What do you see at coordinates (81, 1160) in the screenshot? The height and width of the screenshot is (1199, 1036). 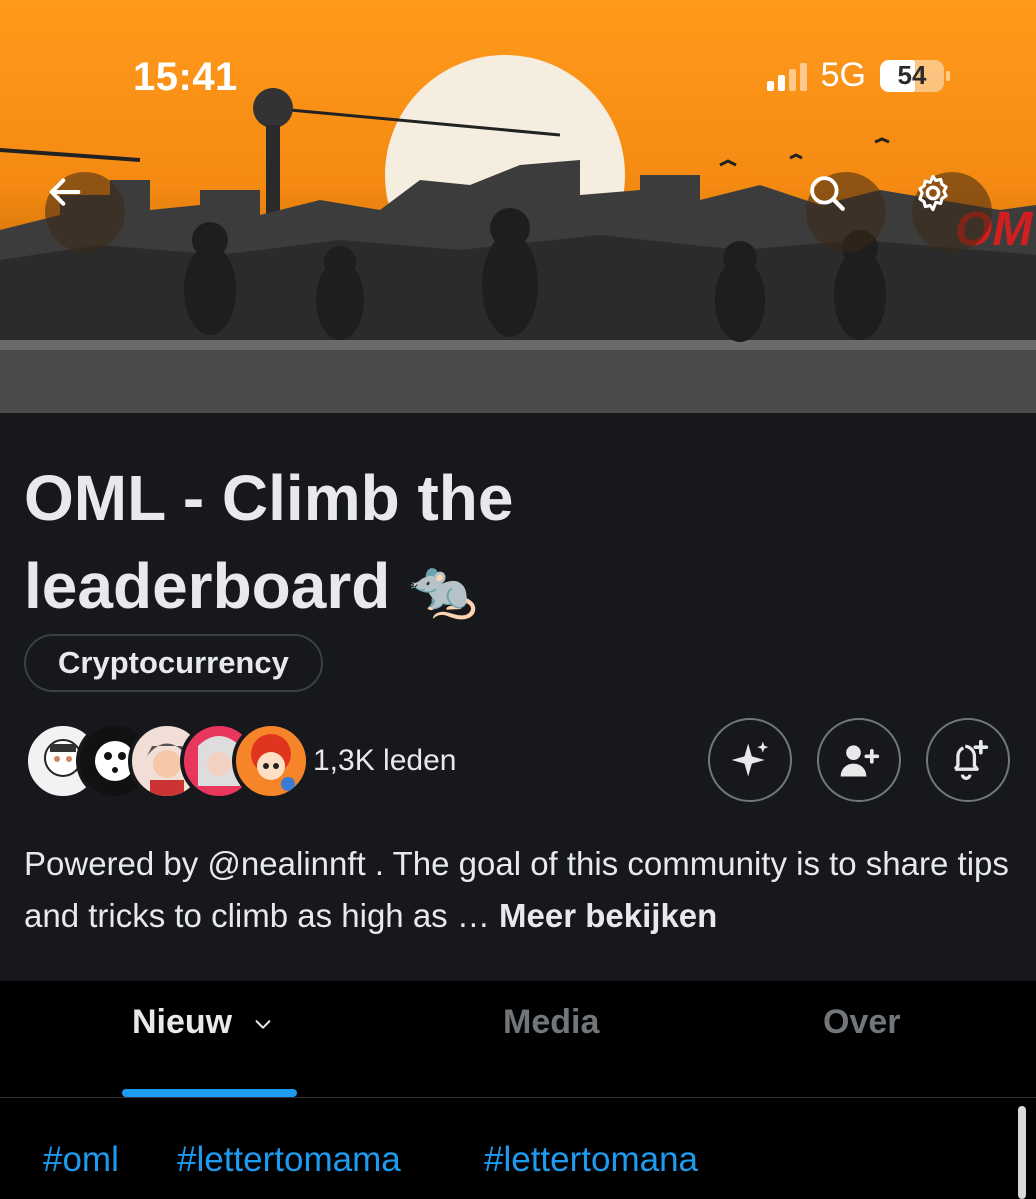 I see `hashtag-link: #oml` at bounding box center [81, 1160].